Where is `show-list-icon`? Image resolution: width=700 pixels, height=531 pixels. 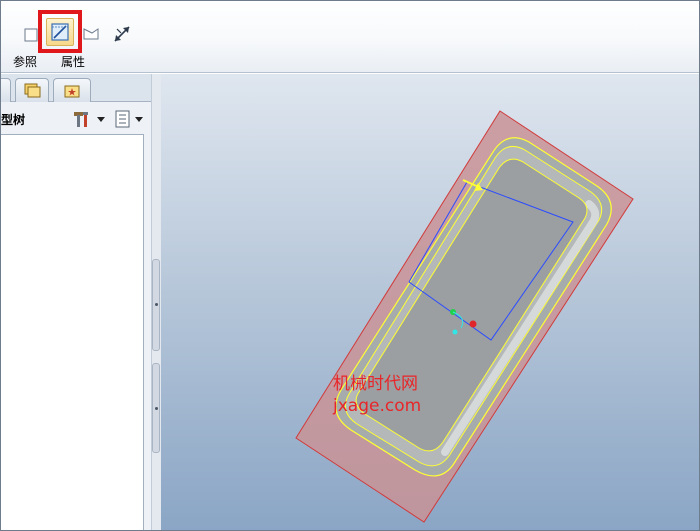
show-list-icon is located at coordinates (122, 119).